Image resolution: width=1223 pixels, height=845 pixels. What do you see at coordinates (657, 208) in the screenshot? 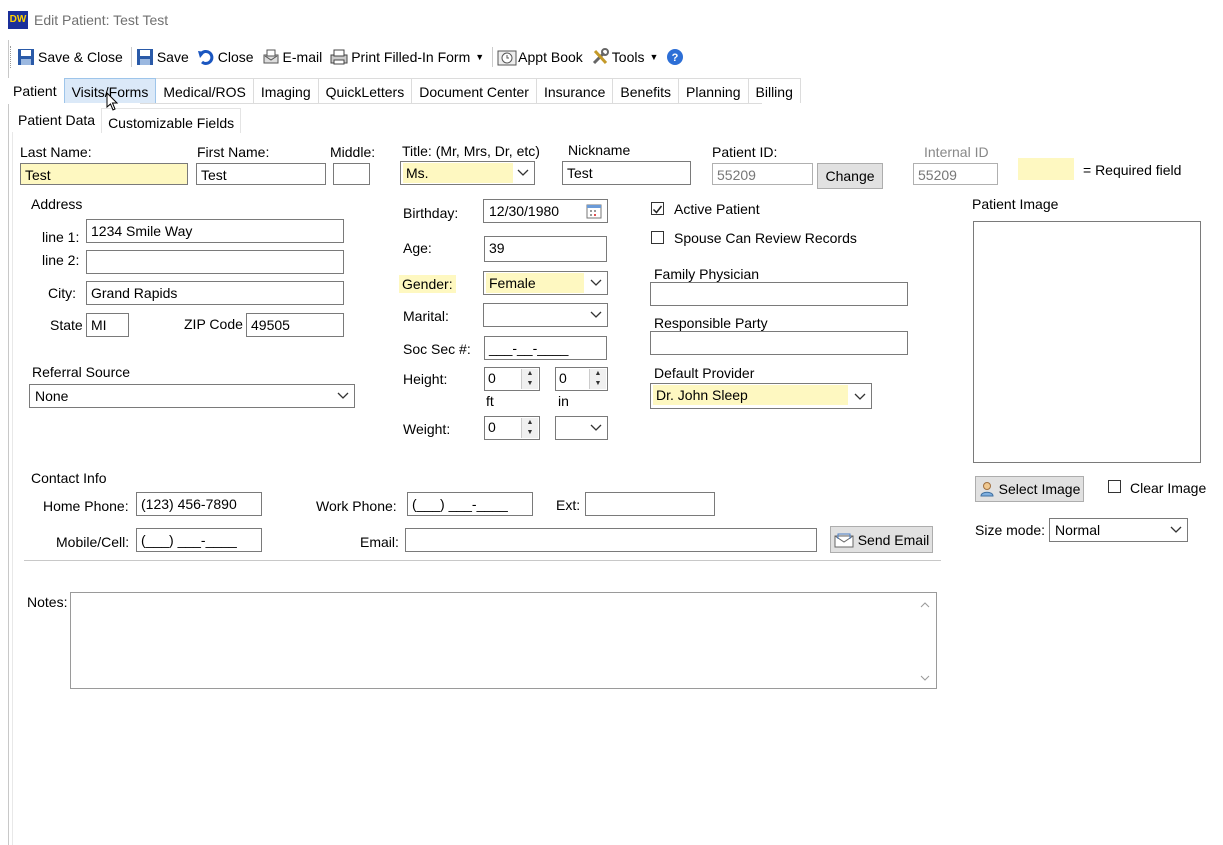
I see `active-patient-checkbox` at bounding box center [657, 208].